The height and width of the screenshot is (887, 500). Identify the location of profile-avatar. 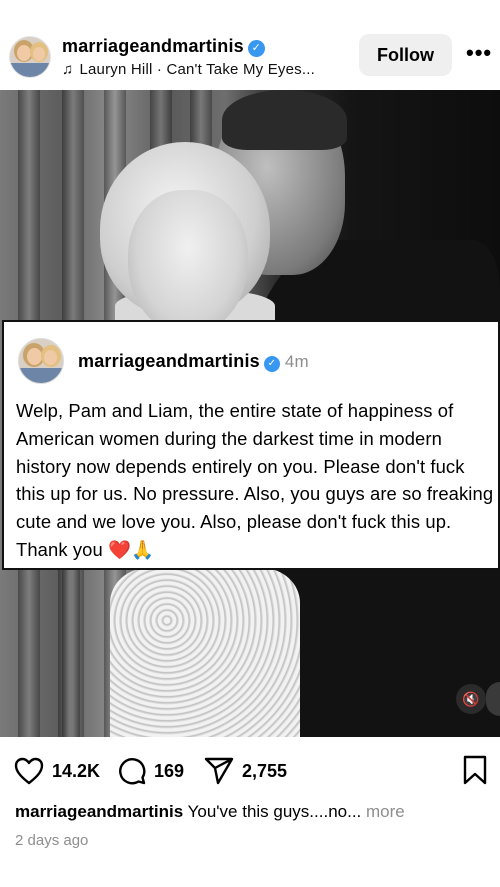
(30, 57).